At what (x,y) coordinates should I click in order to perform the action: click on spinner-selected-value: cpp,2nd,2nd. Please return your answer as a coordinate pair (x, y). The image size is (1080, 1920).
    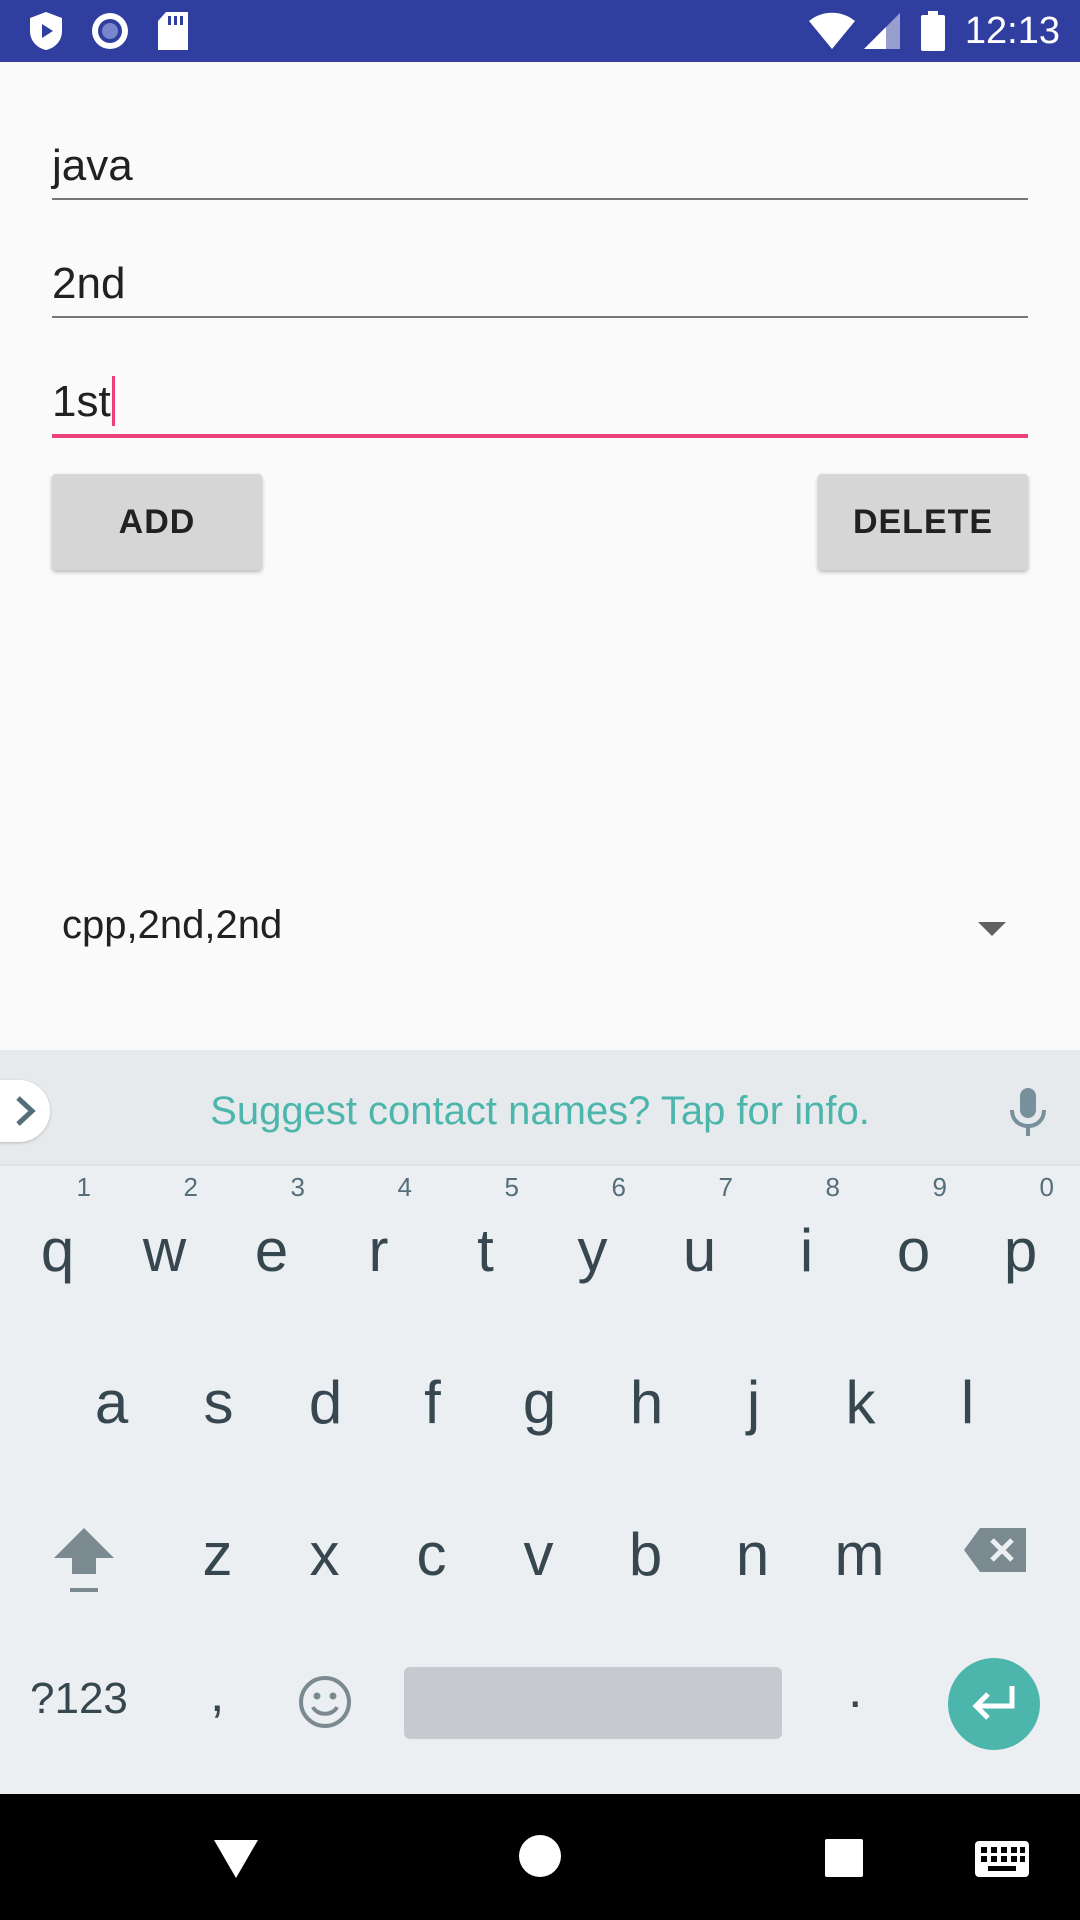
    Looking at the image, I should click on (172, 925).